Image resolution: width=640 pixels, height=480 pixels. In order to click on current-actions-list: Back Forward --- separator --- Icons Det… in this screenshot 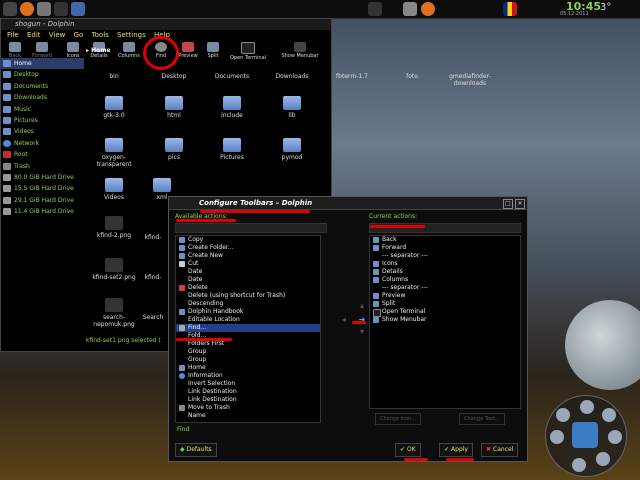, I will do `click(445, 322)`.